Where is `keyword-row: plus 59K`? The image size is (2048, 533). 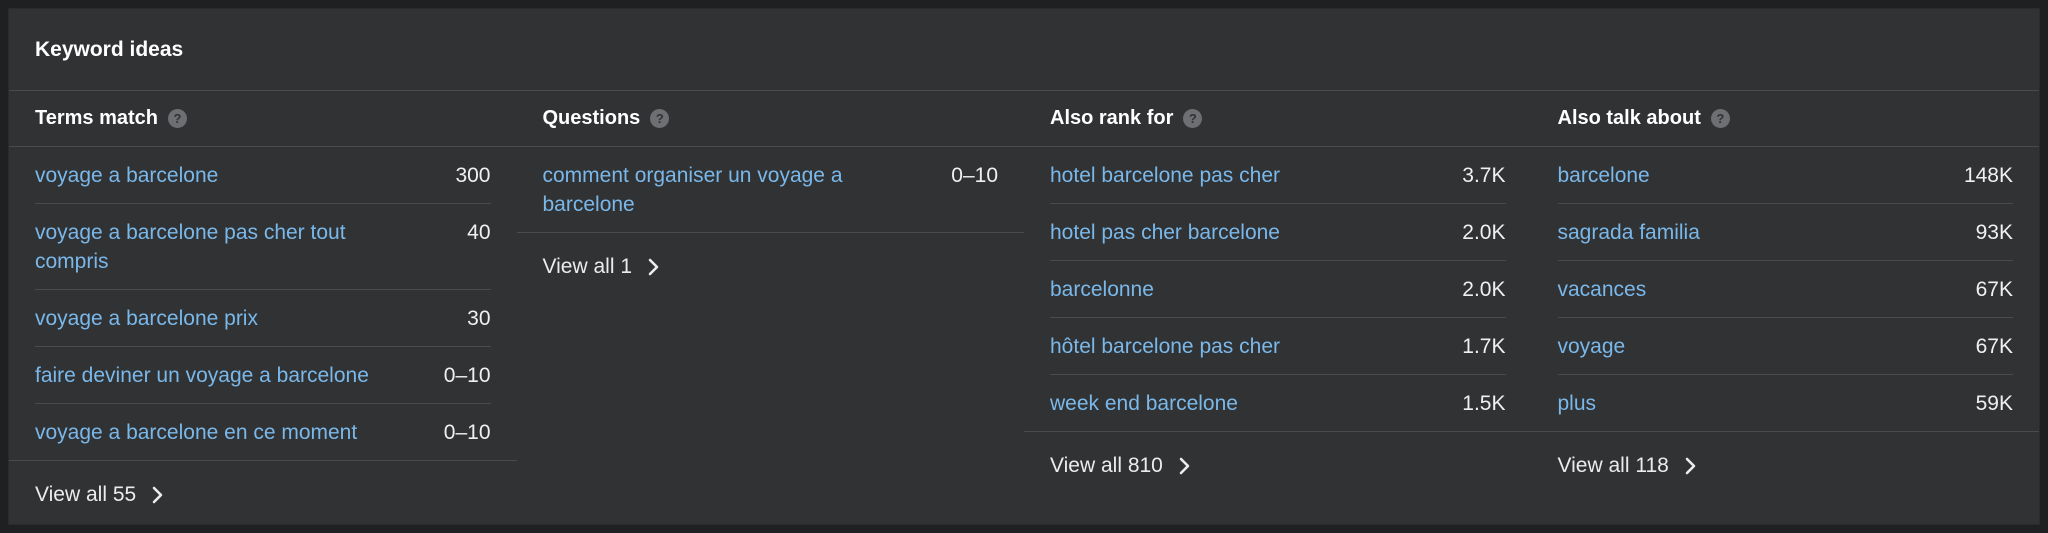
keyword-row: plus 59K is located at coordinates (1786, 403).